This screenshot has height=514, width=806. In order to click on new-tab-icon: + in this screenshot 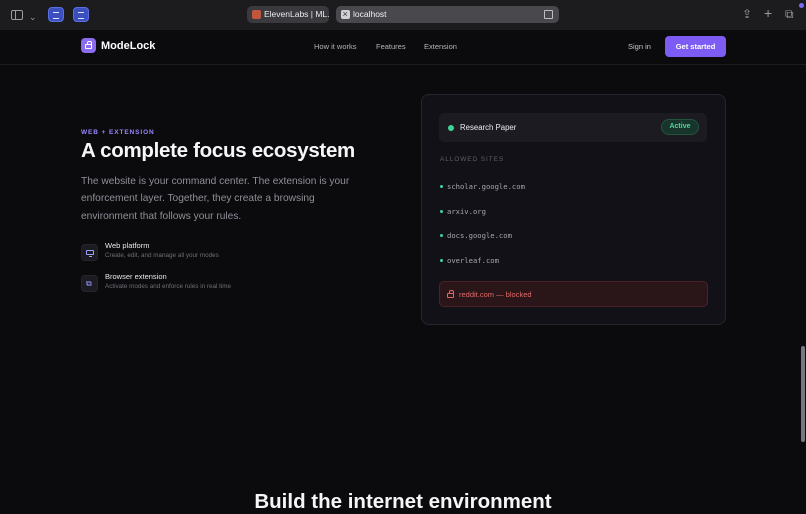, I will do `click(768, 13)`.